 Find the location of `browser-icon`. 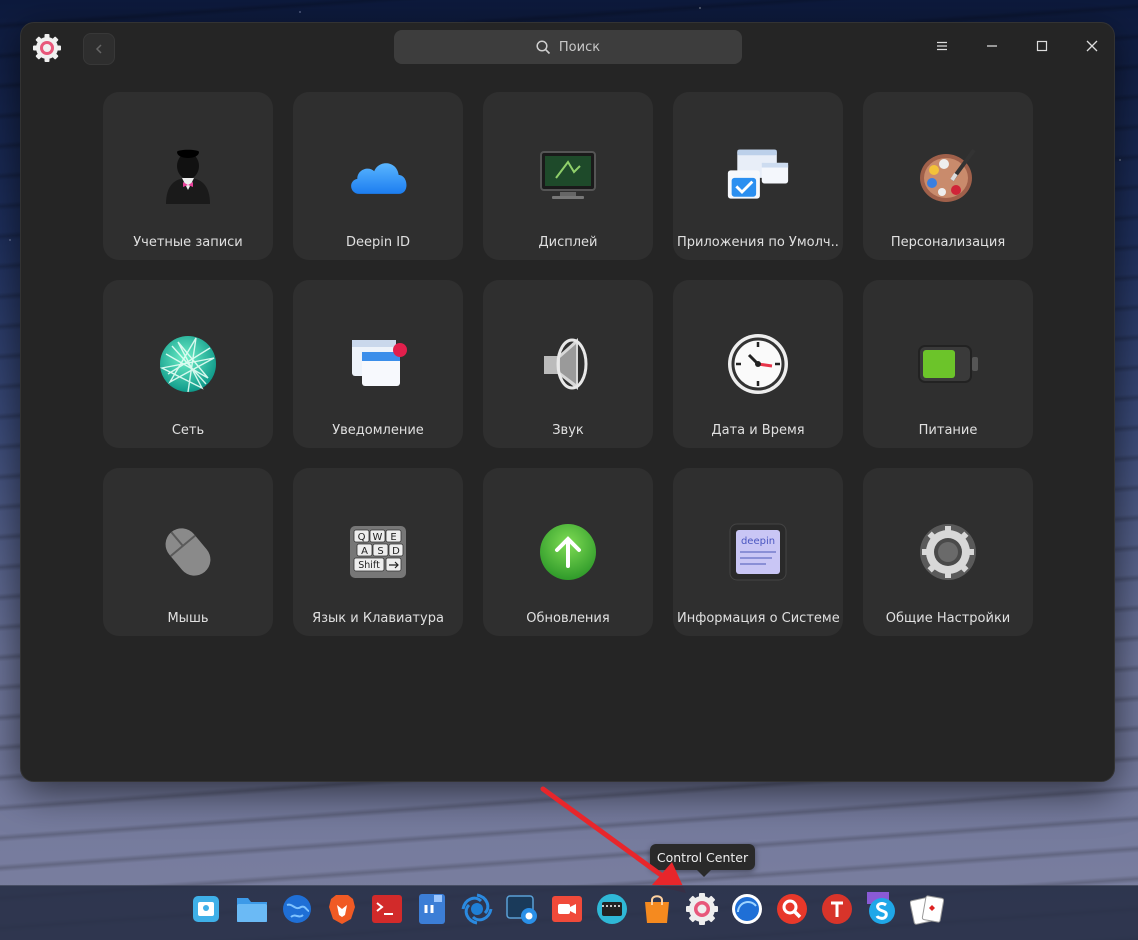

browser-icon is located at coordinates (297, 909).